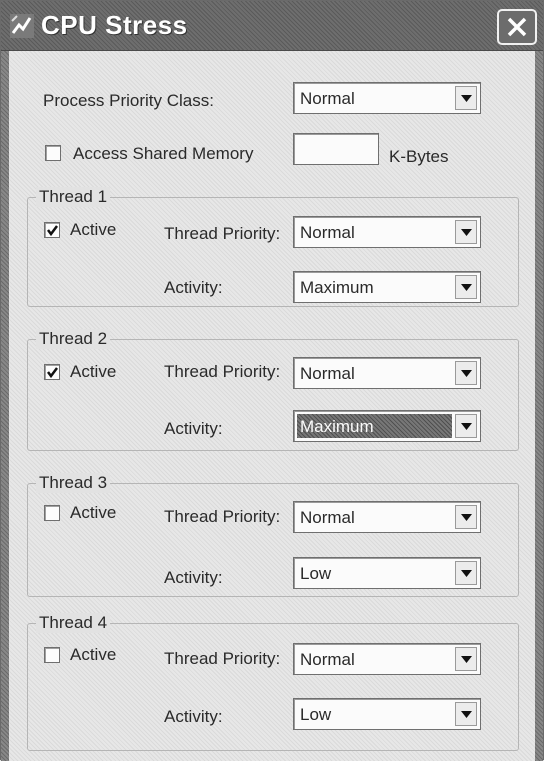 The height and width of the screenshot is (761, 544). Describe the element at coordinates (193, 716) in the screenshot. I see `thread-4-activity-label: Activity:` at that location.